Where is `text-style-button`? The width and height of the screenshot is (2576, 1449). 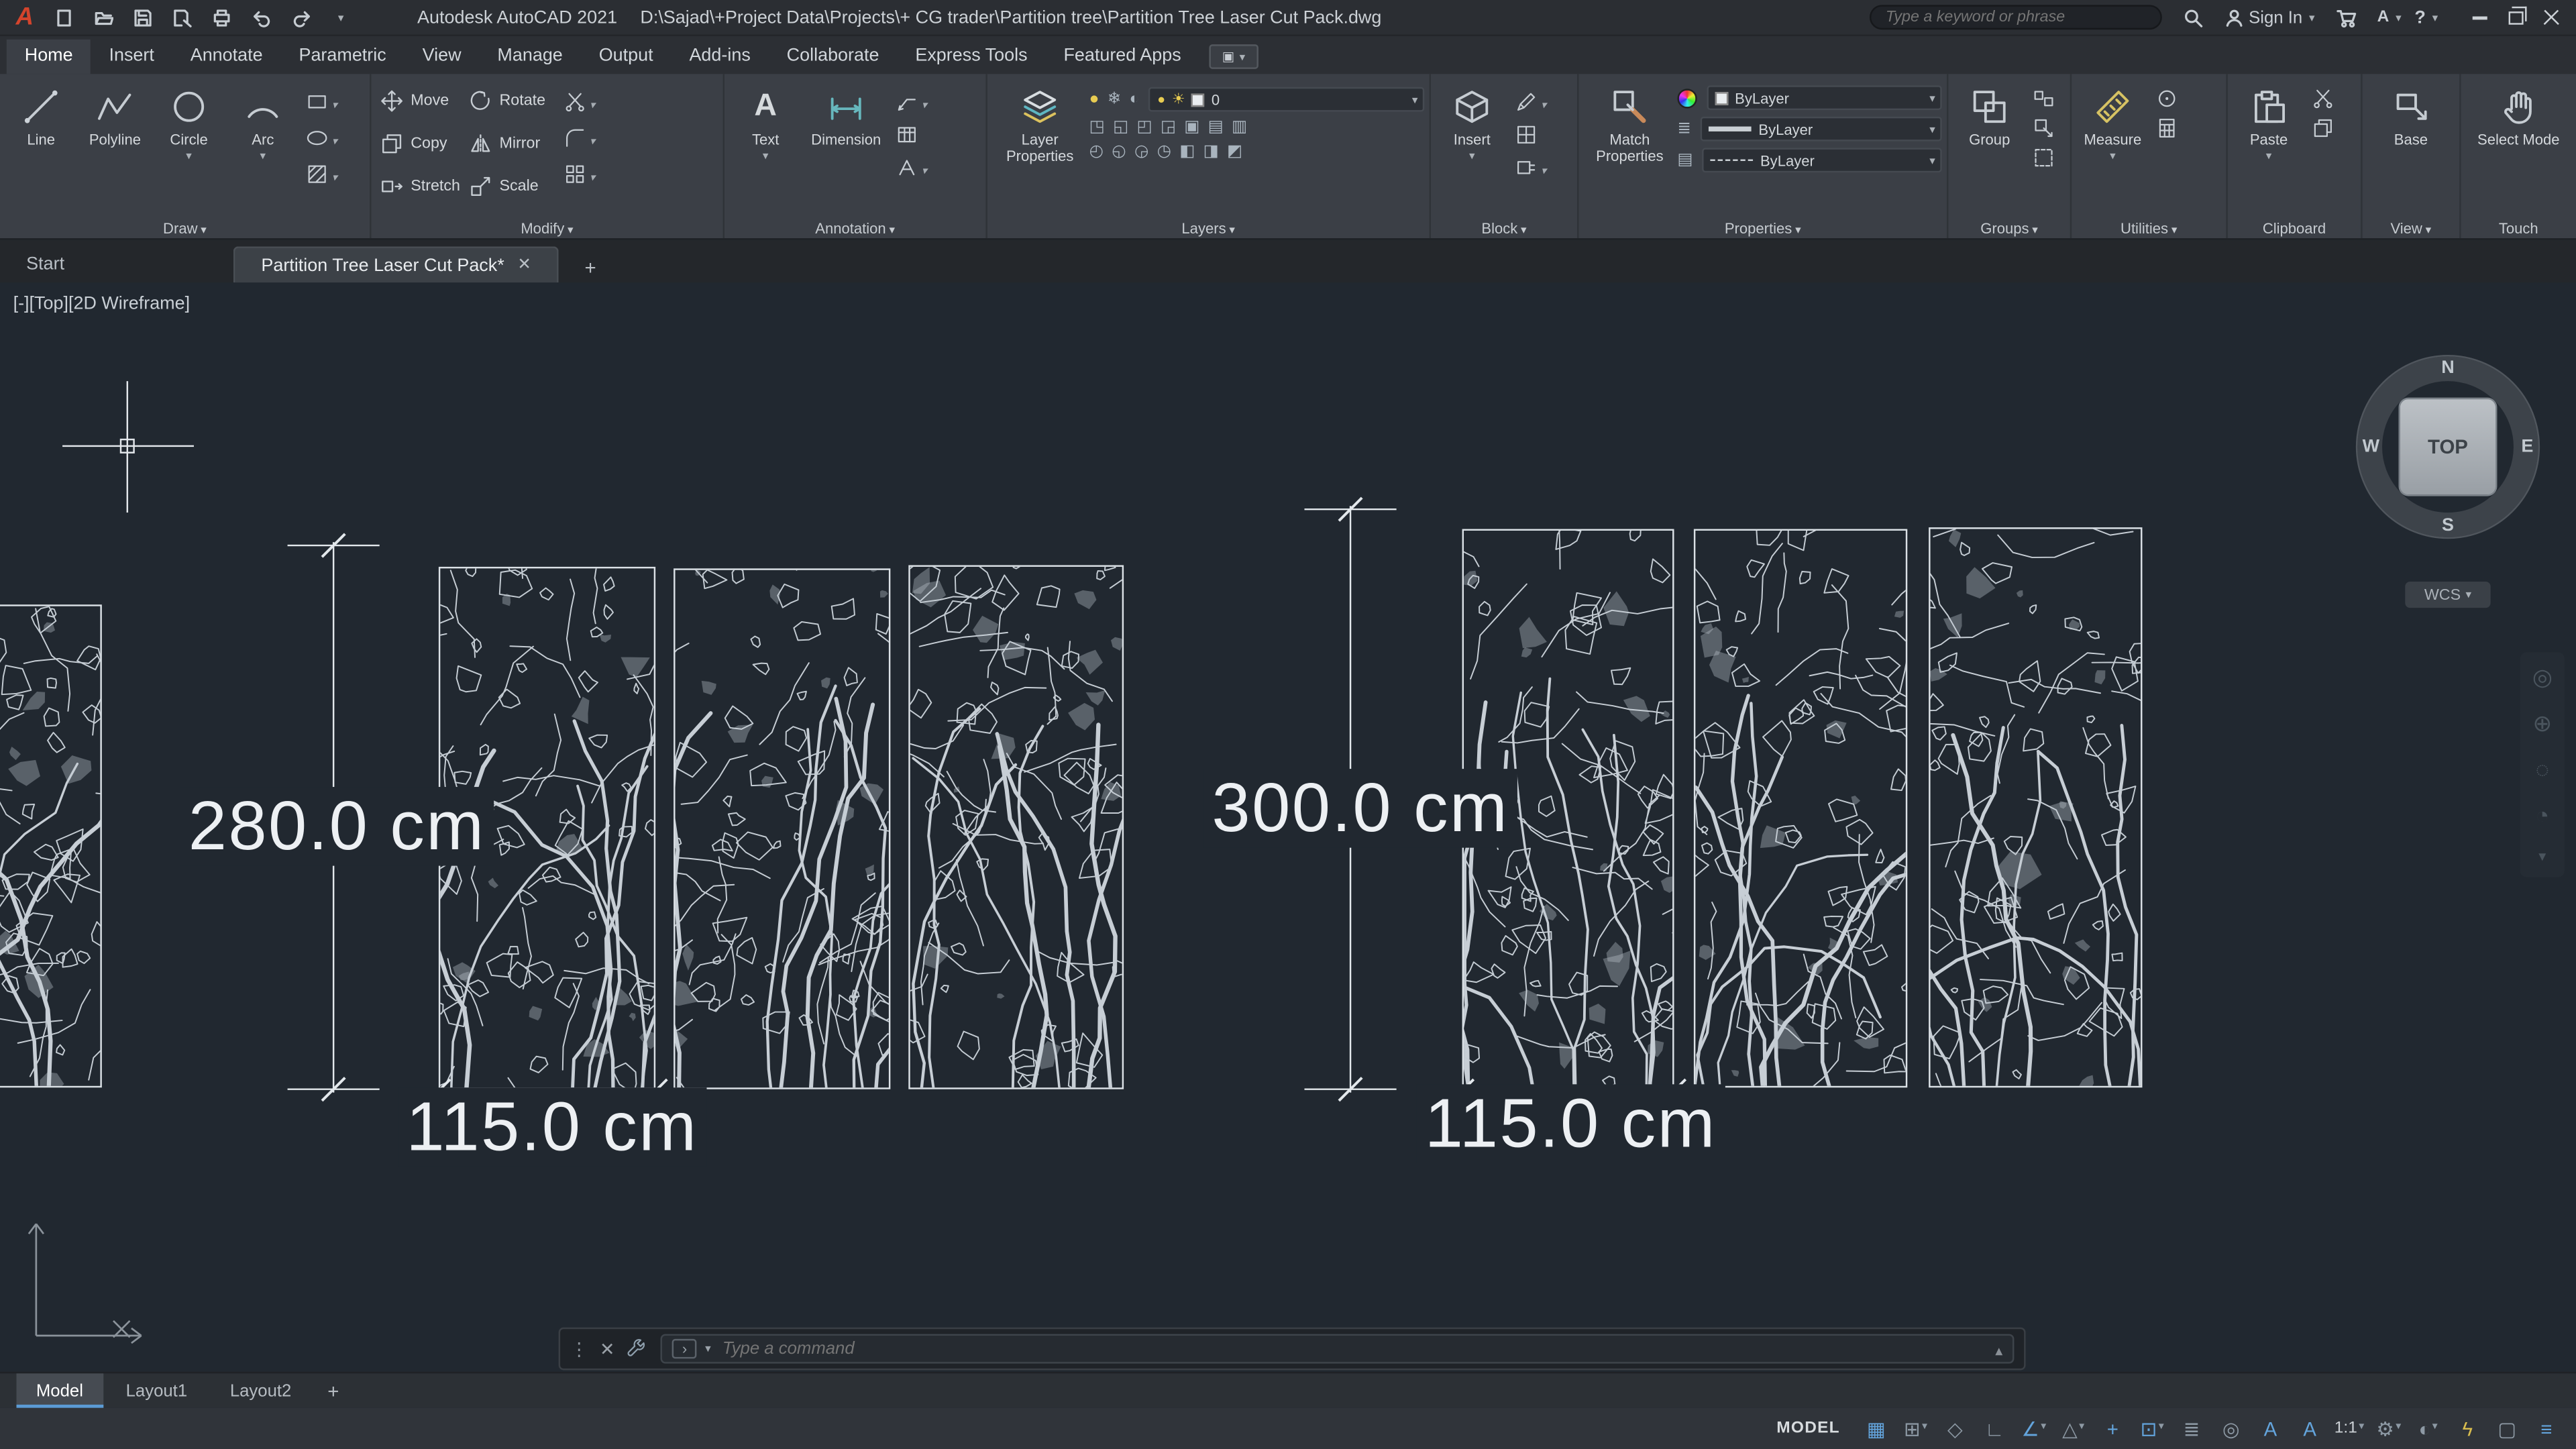
text-style-button is located at coordinates (911, 167).